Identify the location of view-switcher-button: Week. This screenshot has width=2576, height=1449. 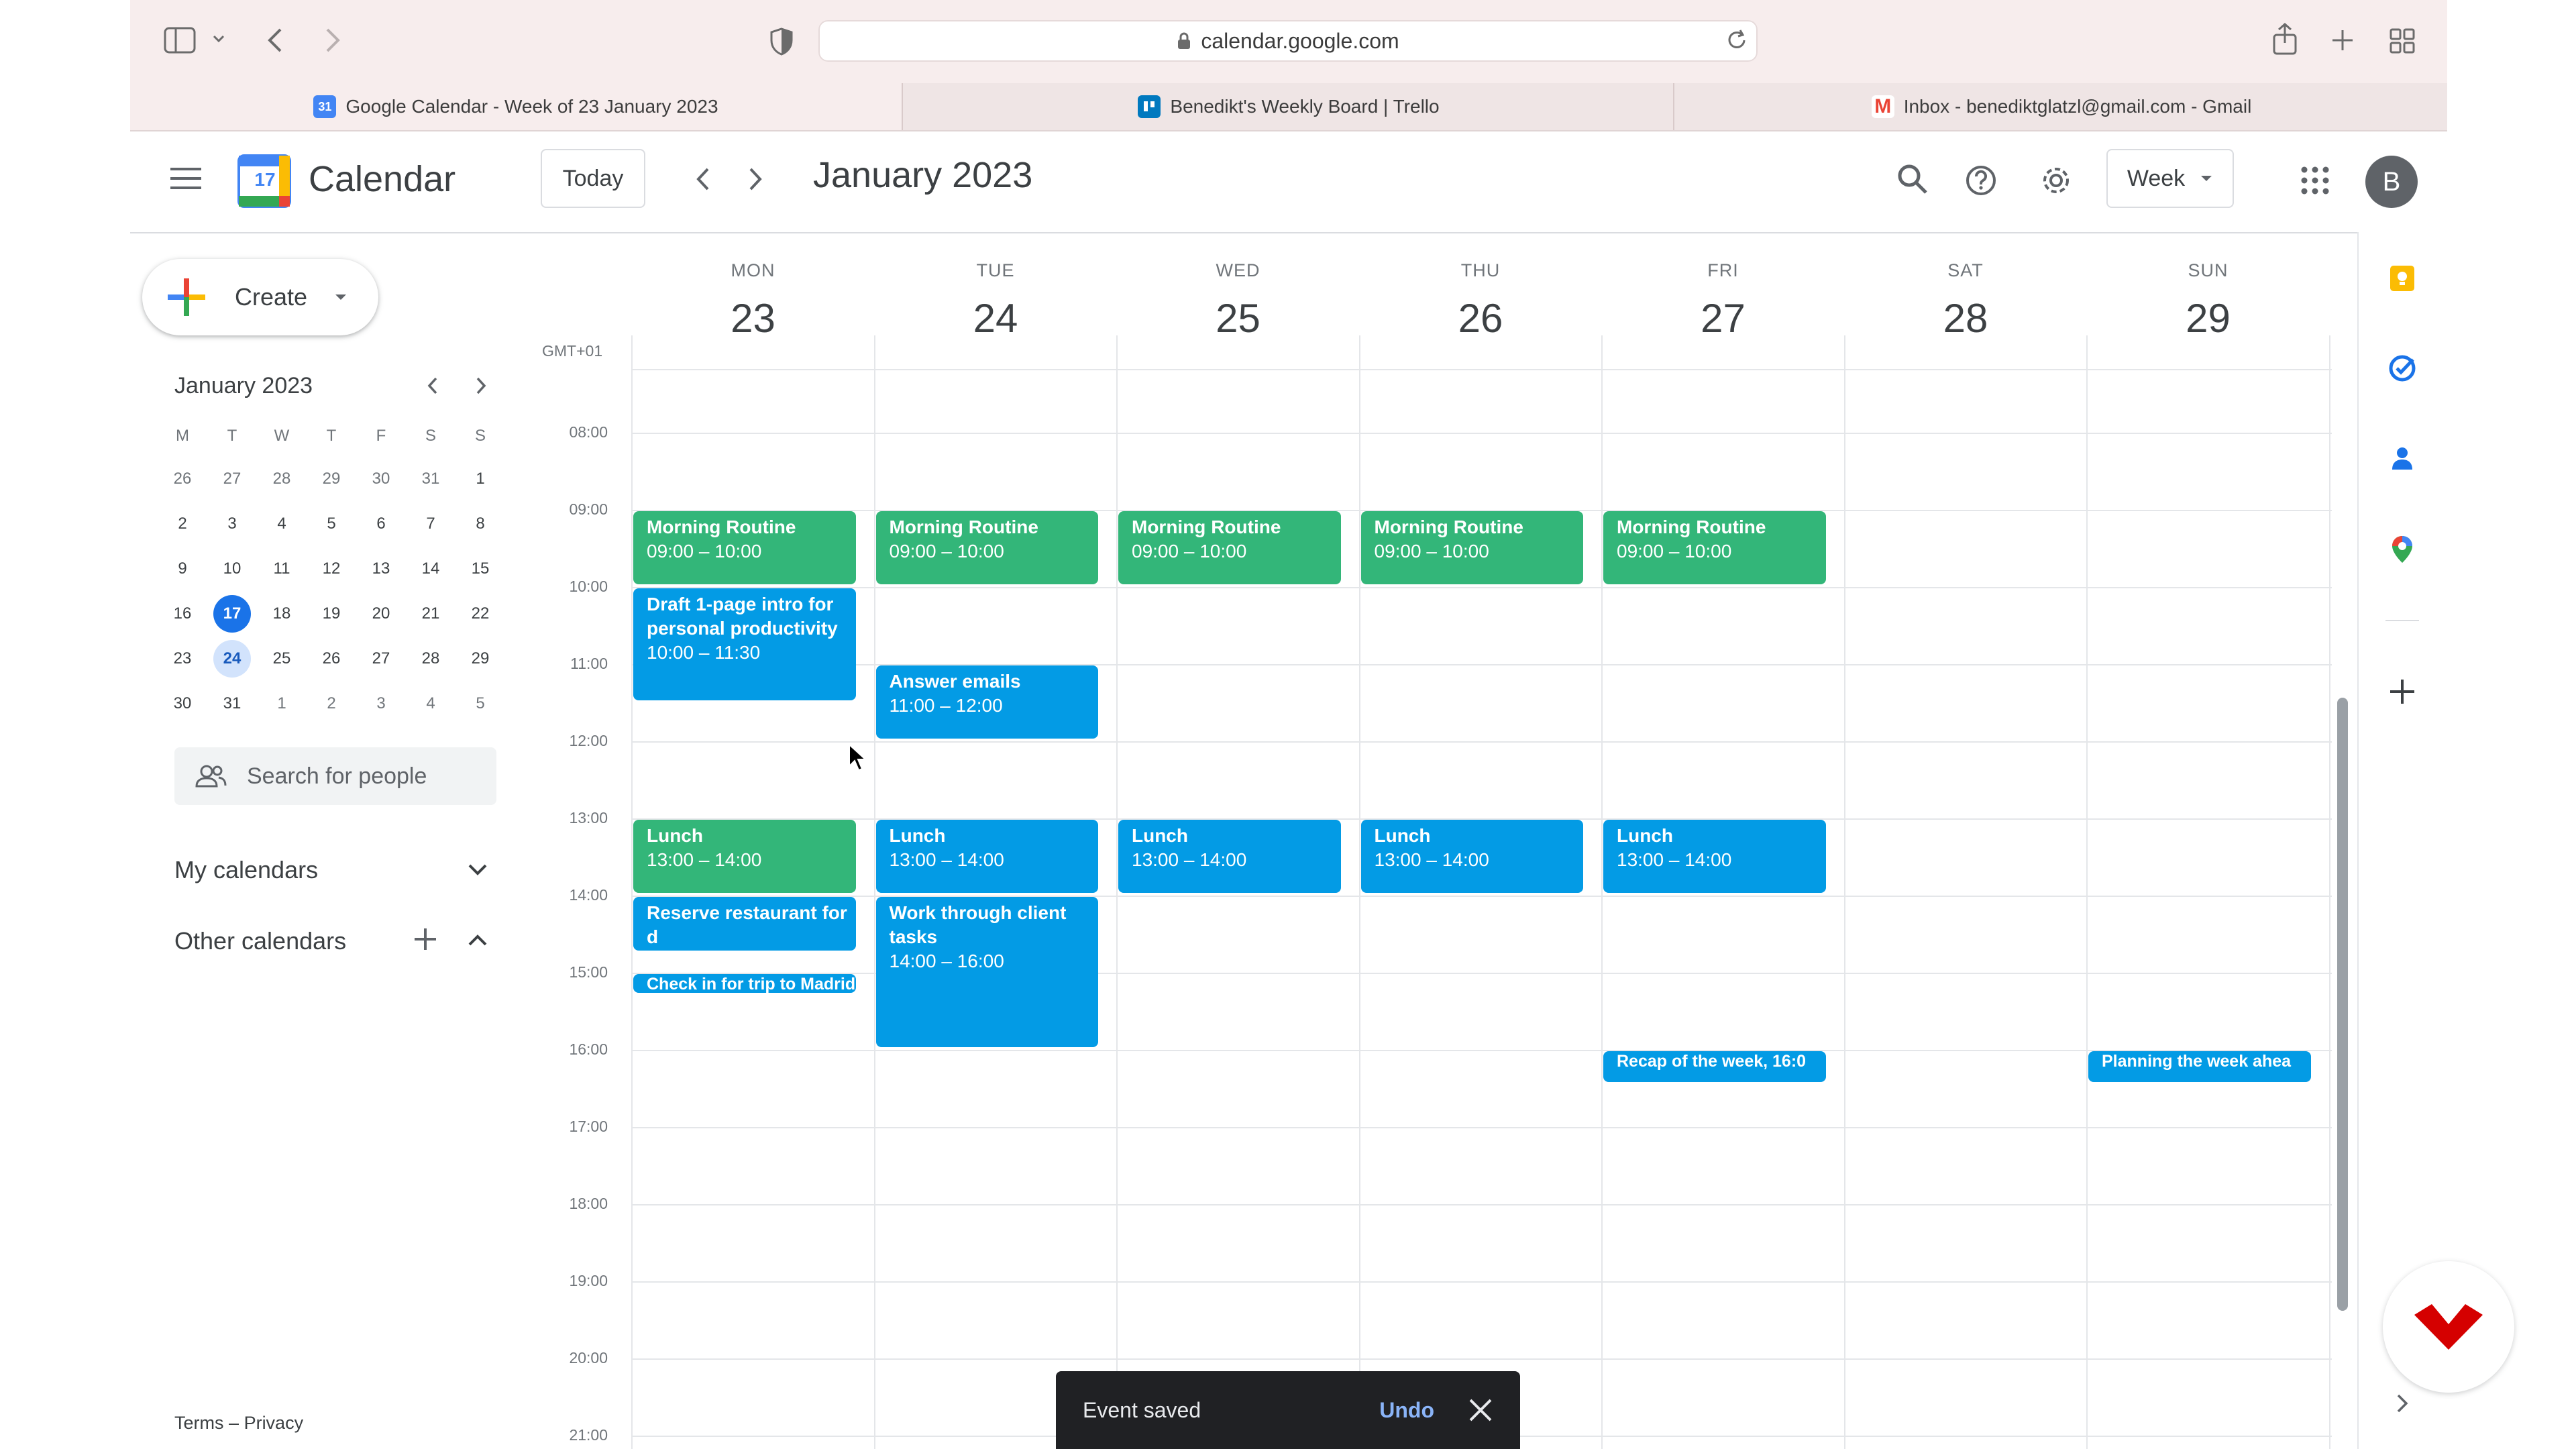
(2170, 178).